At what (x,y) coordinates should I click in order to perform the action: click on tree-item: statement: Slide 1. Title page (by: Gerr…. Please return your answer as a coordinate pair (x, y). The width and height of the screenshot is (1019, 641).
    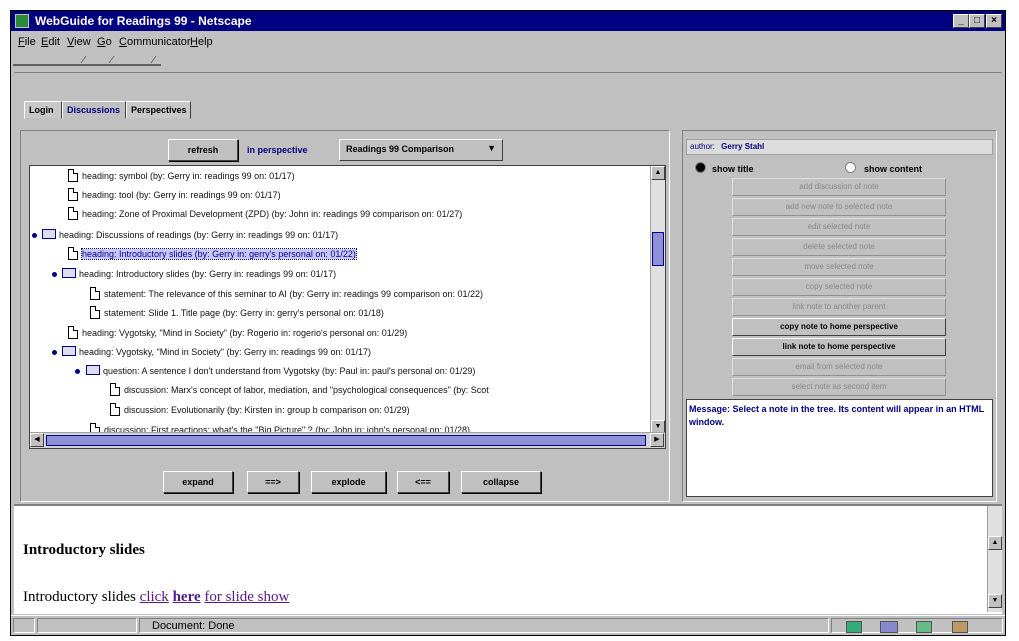
    Looking at the image, I should click on (237, 313).